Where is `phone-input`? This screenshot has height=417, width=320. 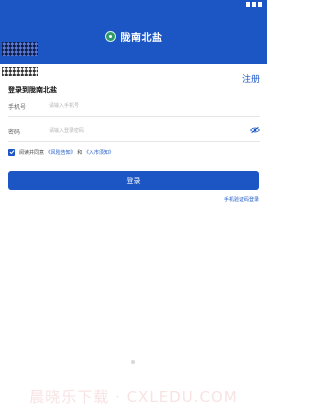 phone-input is located at coordinates (144, 105).